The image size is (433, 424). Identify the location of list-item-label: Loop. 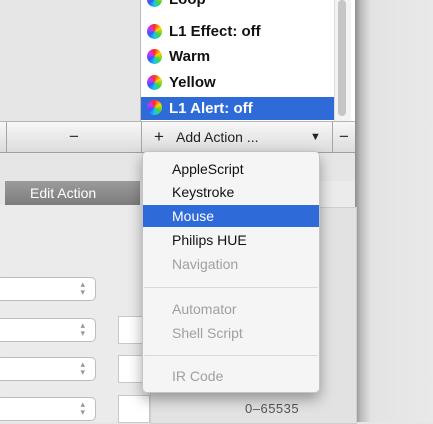
(187, 5).